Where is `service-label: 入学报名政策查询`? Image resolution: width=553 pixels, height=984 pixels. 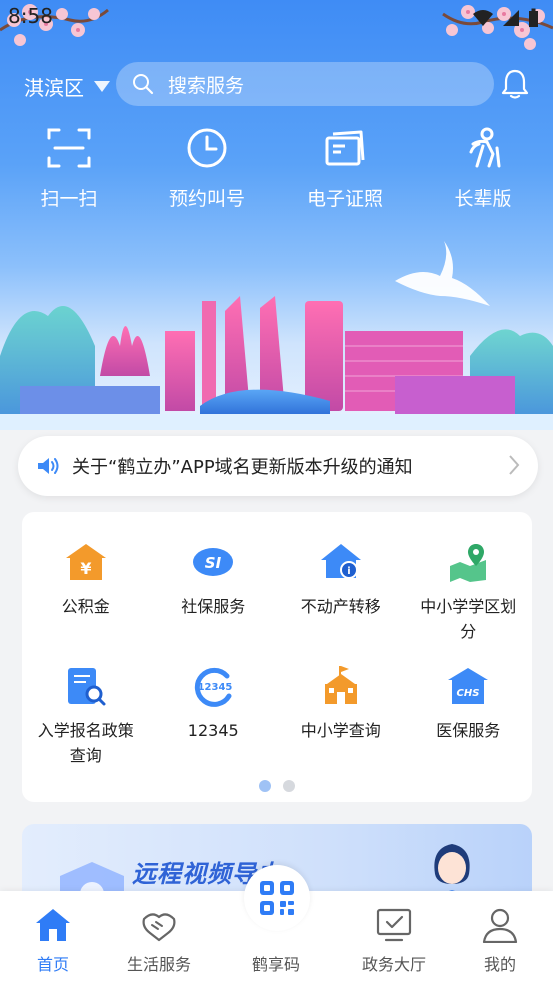 service-label: 入学报名政策查询 is located at coordinates (85, 743).